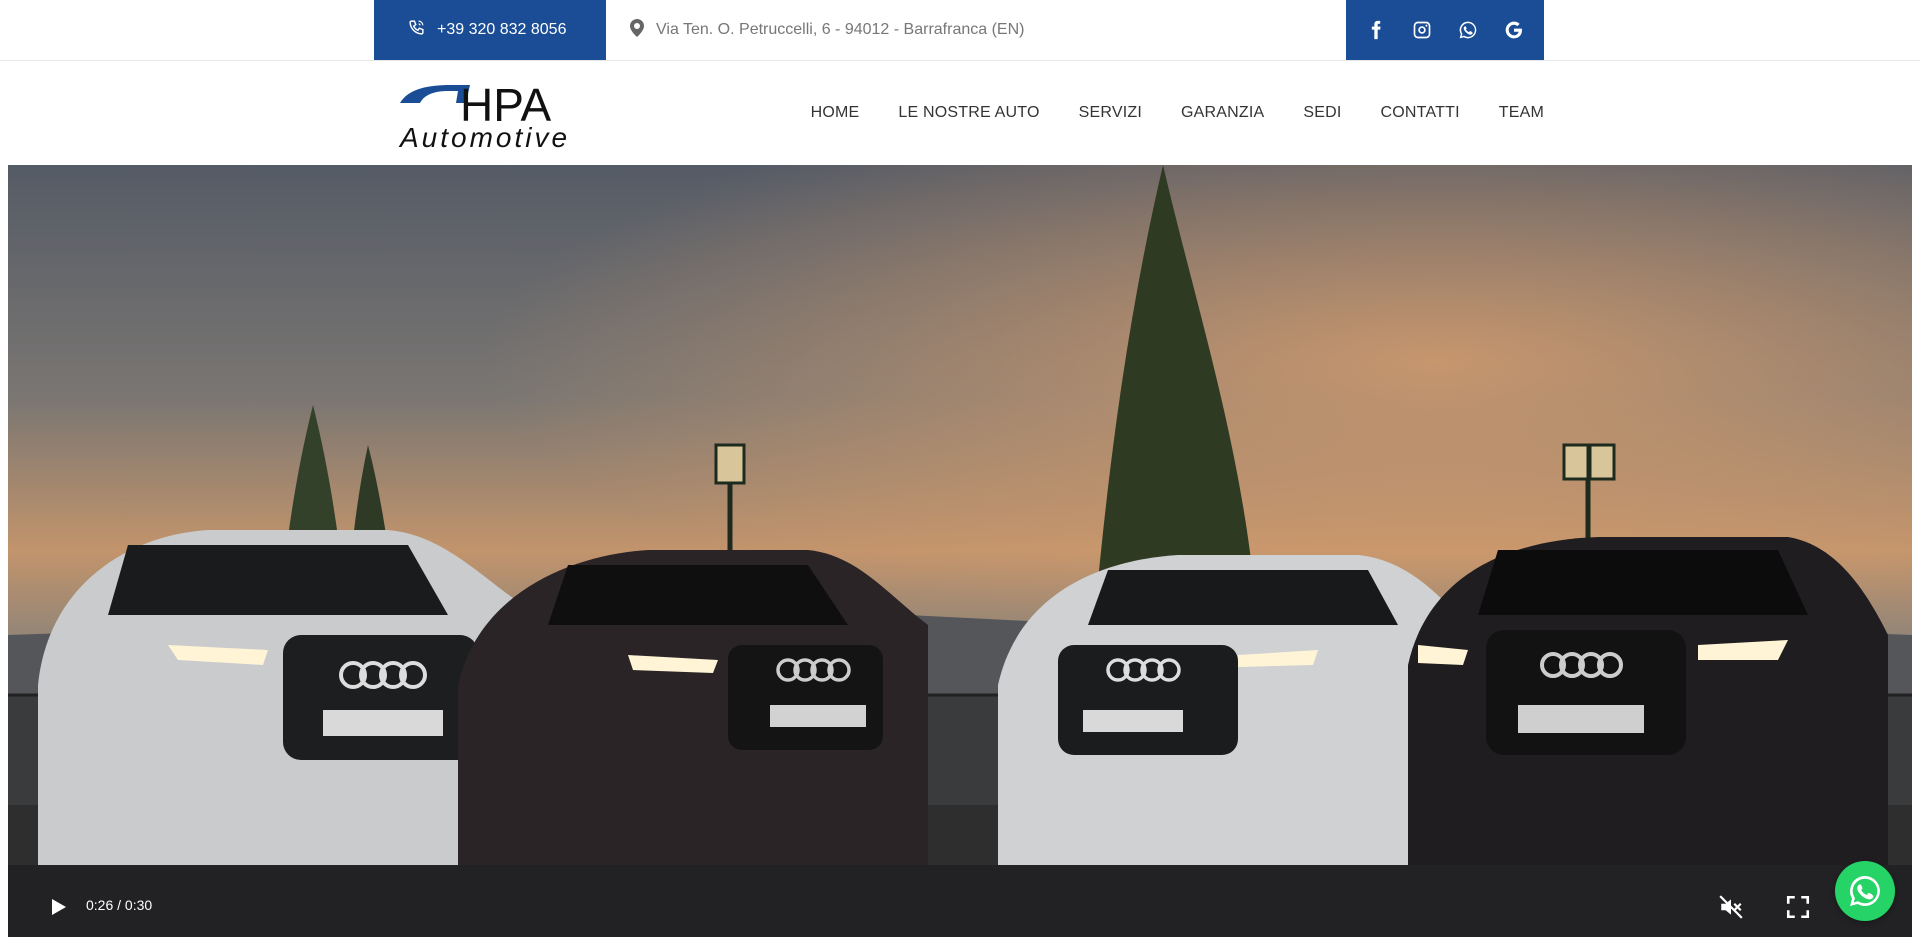  I want to click on phone-icon, so click(416, 30).